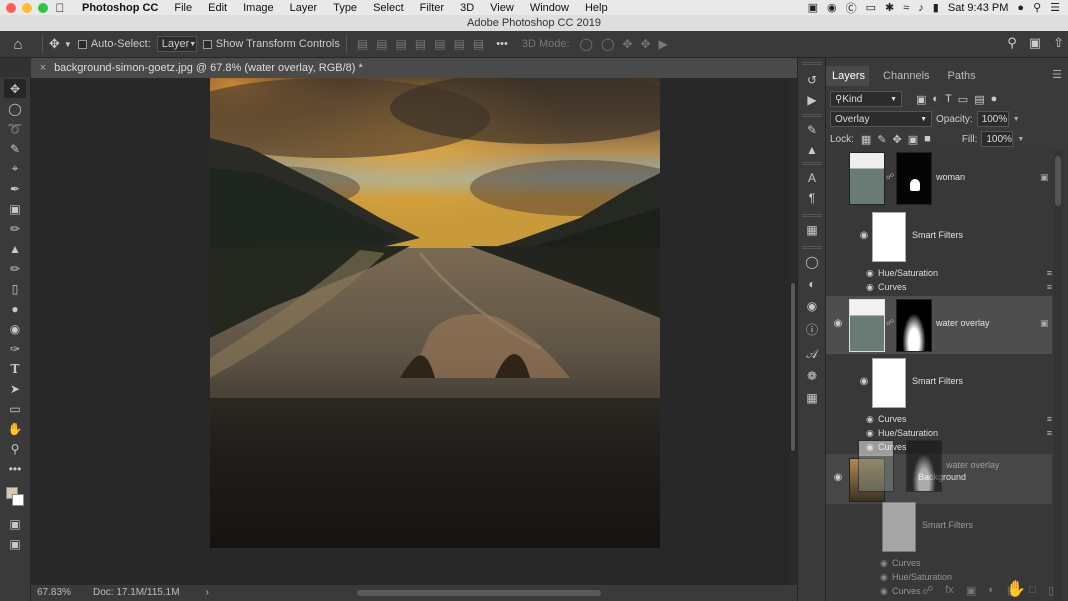 This screenshot has width=1068, height=601. I want to click on properties-icon: ▦, so click(812, 398).